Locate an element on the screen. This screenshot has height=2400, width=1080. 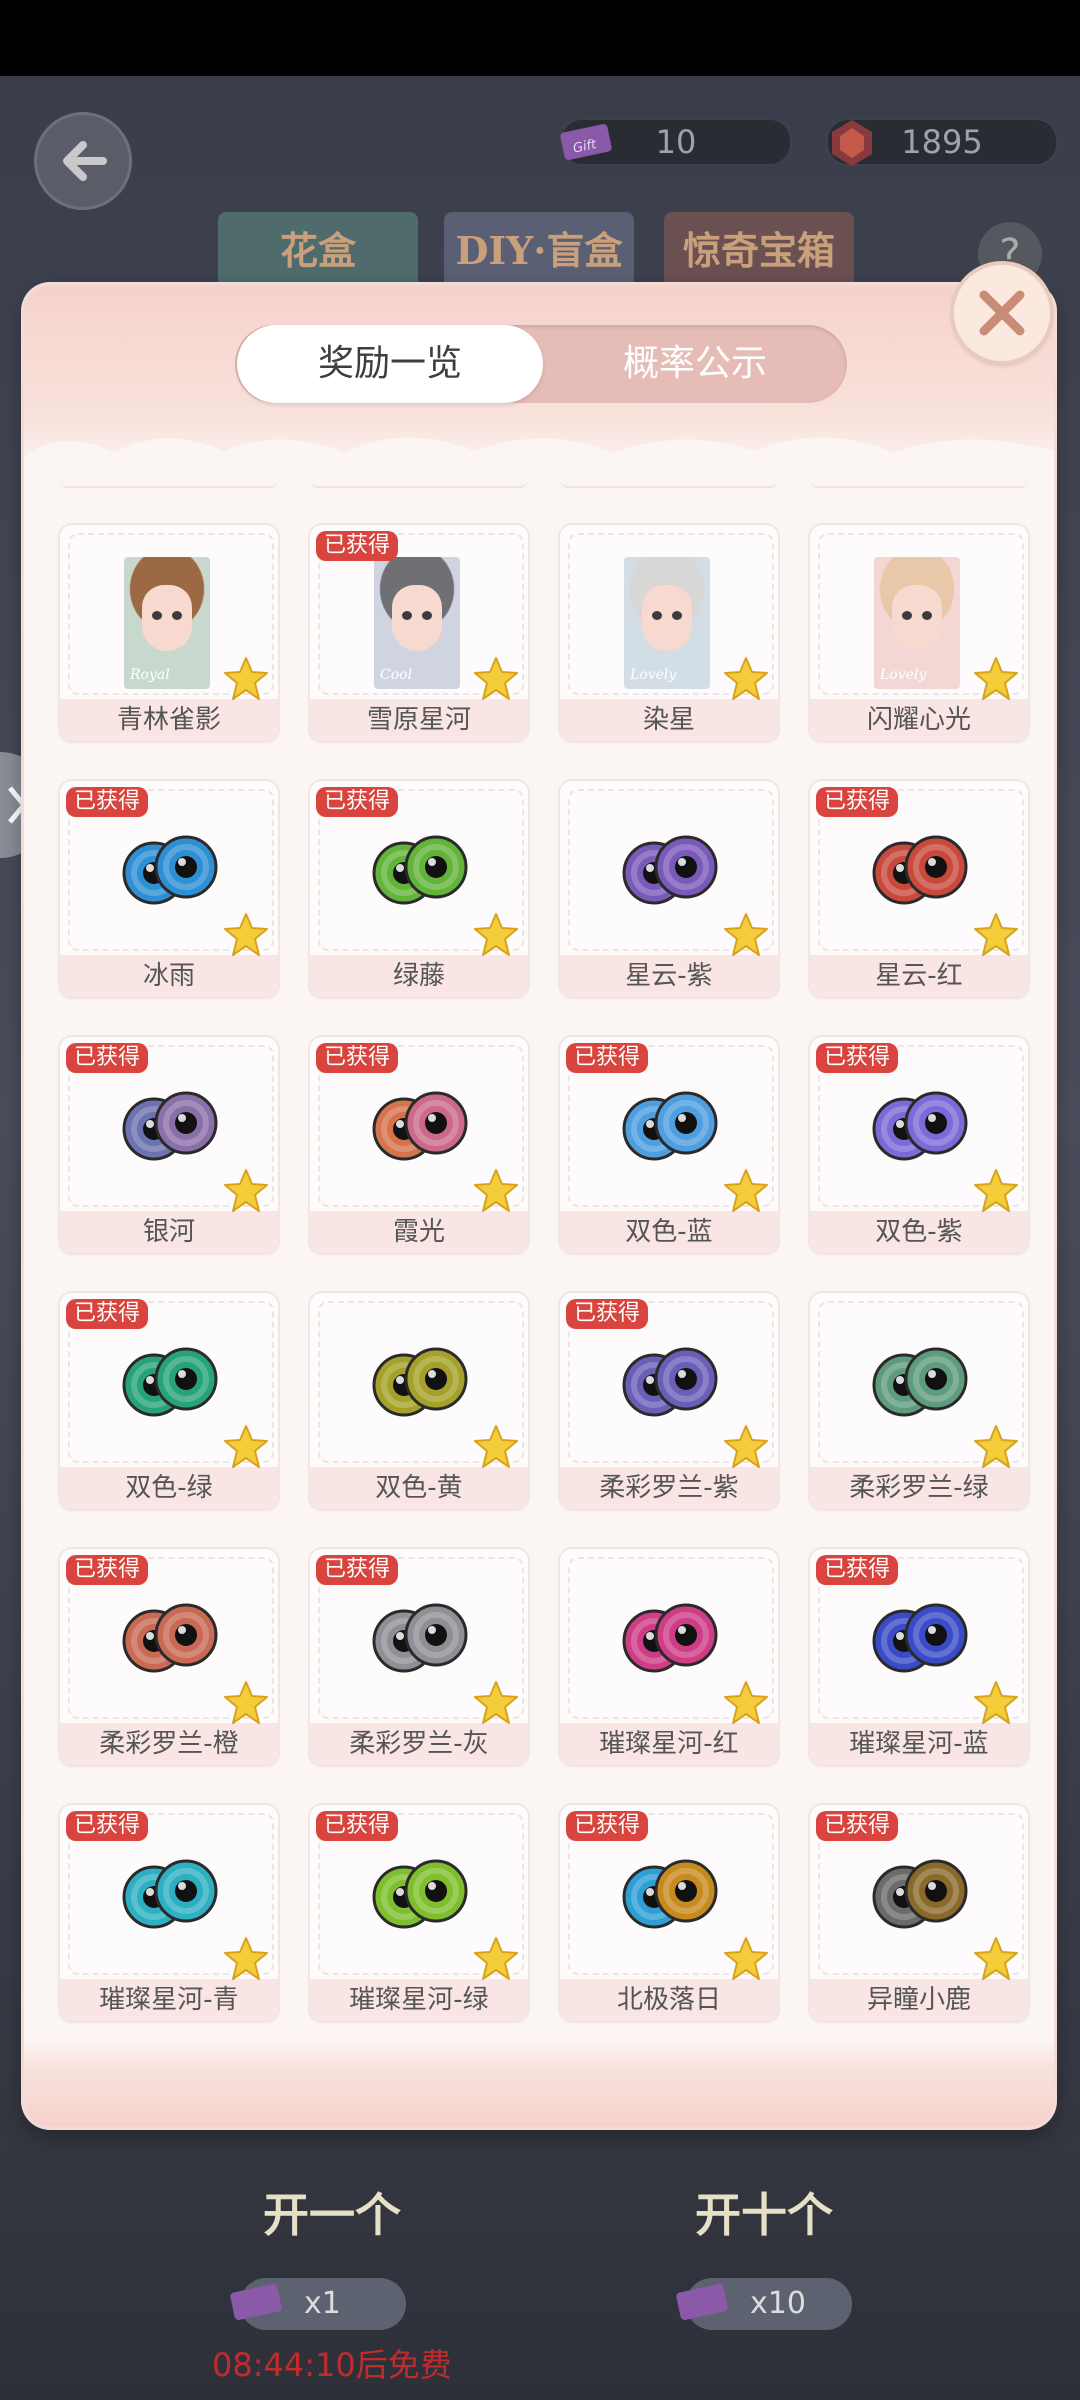
reward-name: 柔彩罗兰-紫 is located at coordinates (669, 1488).